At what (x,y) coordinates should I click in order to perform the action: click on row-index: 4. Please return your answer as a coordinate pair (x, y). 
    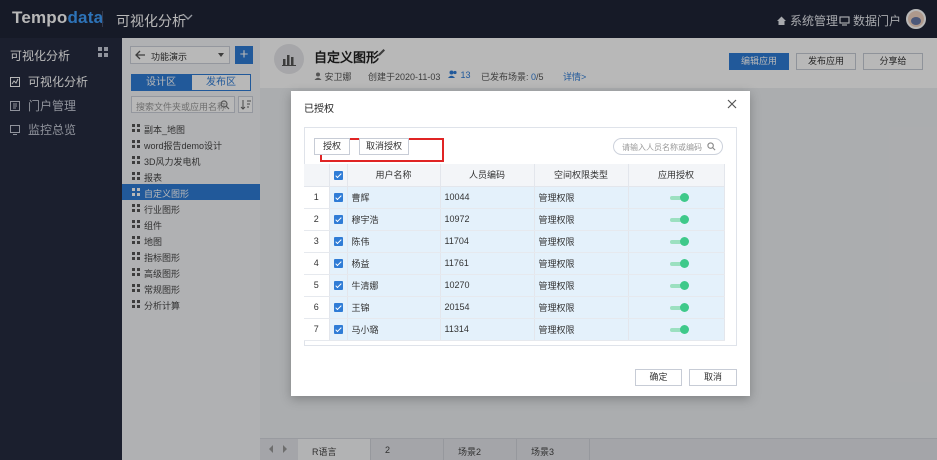
    Looking at the image, I should click on (317, 263).